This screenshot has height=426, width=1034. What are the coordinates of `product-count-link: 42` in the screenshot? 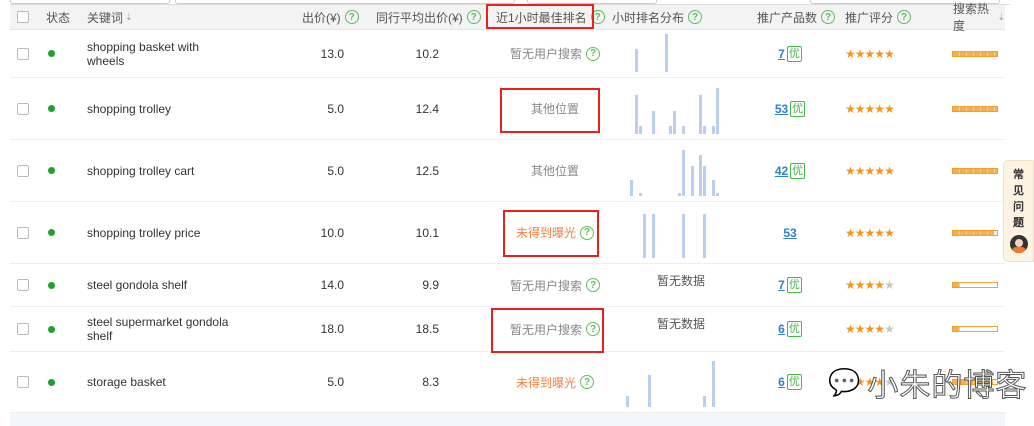 It's located at (781, 171).